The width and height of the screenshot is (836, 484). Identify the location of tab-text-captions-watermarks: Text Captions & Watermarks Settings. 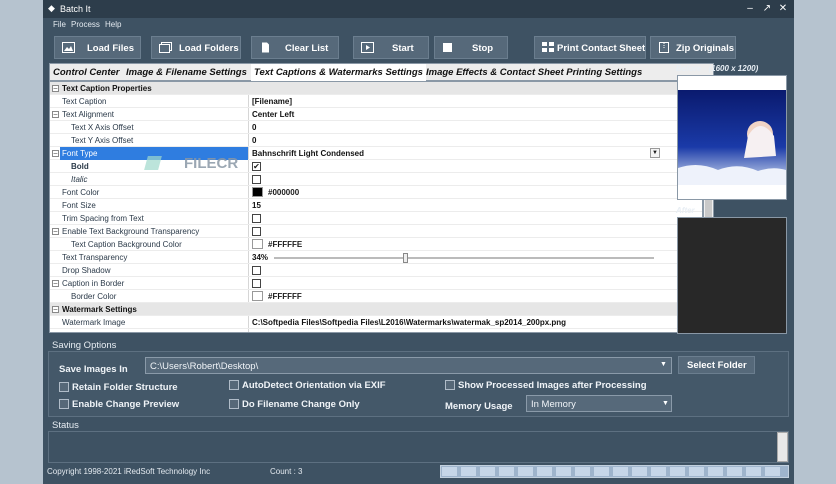
(338, 72).